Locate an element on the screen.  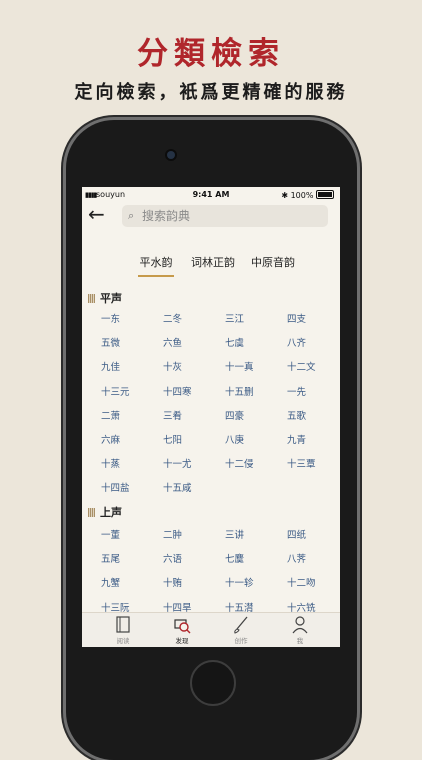
rhyme-item: 十一尤 is located at coordinates (177, 465).